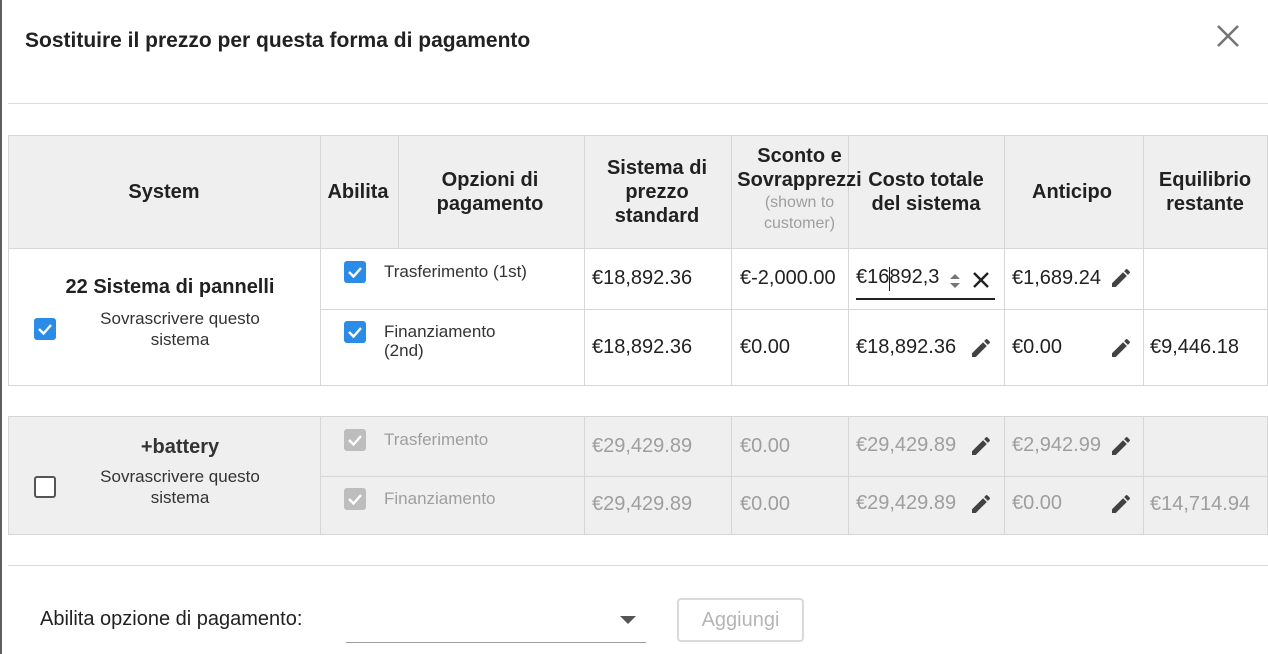 The width and height of the screenshot is (1268, 654). I want to click on enable-option-label: Abilita opzione di pagamento:, so click(171, 619).